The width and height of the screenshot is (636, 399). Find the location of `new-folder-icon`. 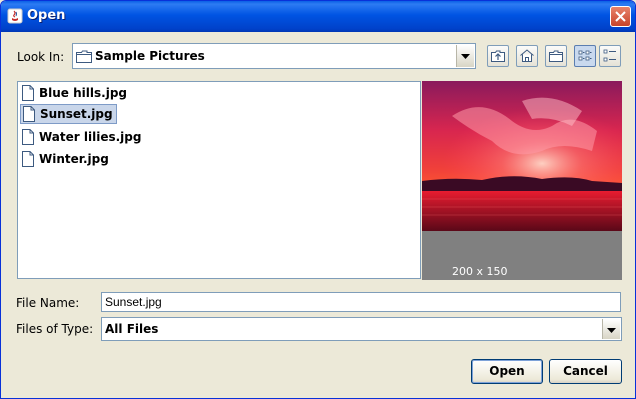

new-folder-icon is located at coordinates (556, 56).